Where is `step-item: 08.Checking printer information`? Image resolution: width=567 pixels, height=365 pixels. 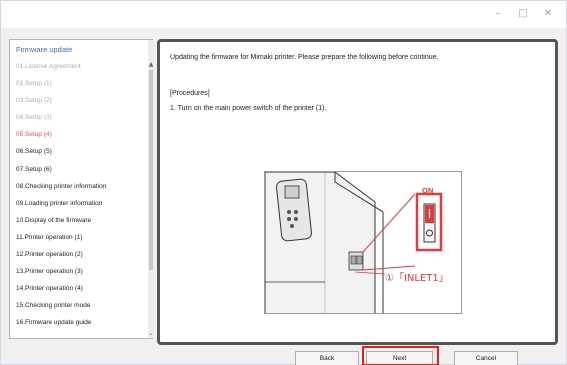
step-item: 08.Checking printer information is located at coordinates (78, 186).